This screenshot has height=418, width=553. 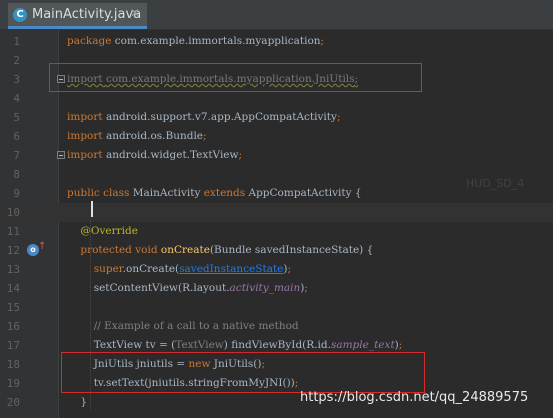 I want to click on code-text: // Example of a call to a native method, so click(x=183, y=326).